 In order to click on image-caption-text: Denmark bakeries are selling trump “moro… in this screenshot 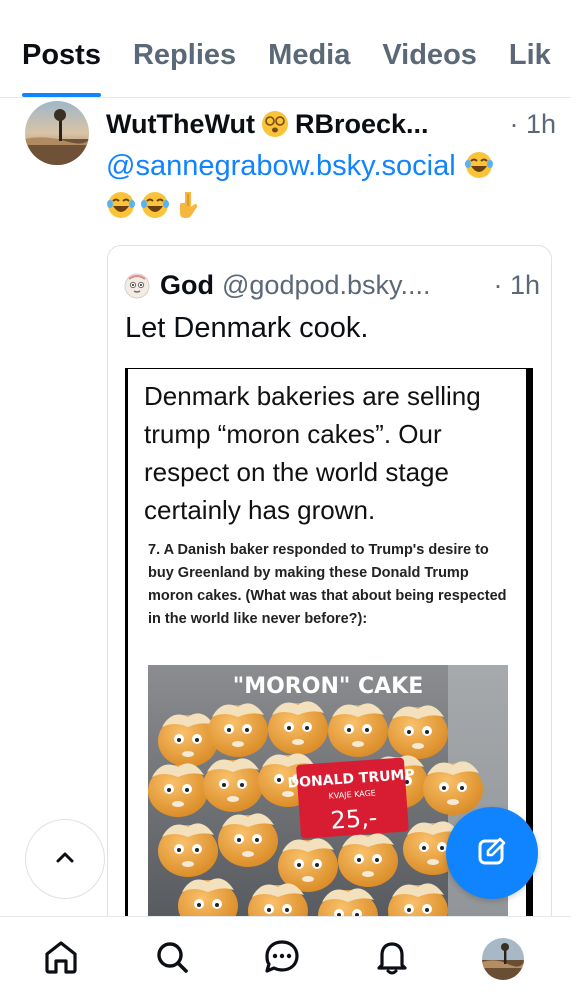, I will do `click(312, 453)`.